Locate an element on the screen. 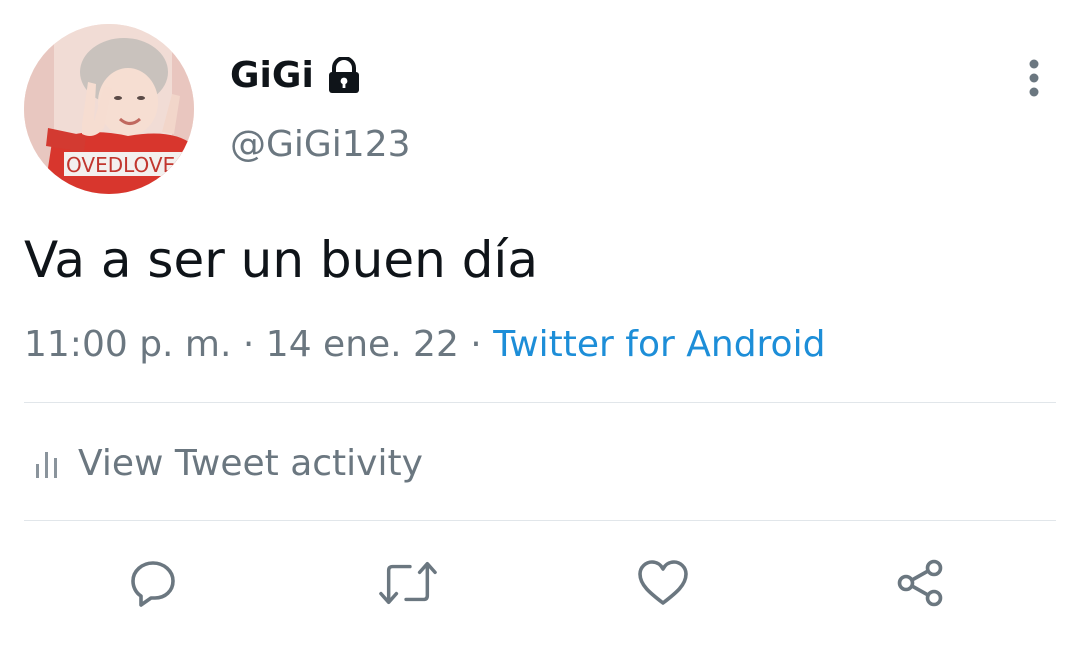  share-icon is located at coordinates (920, 583).